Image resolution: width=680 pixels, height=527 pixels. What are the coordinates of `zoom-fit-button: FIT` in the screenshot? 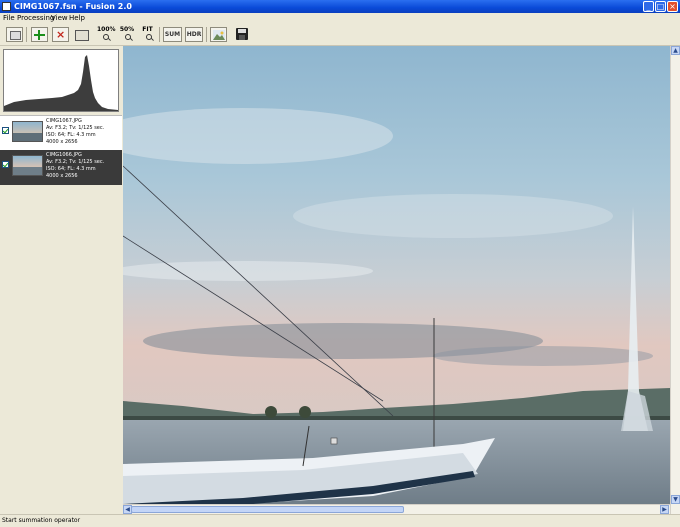 It's located at (147, 34).